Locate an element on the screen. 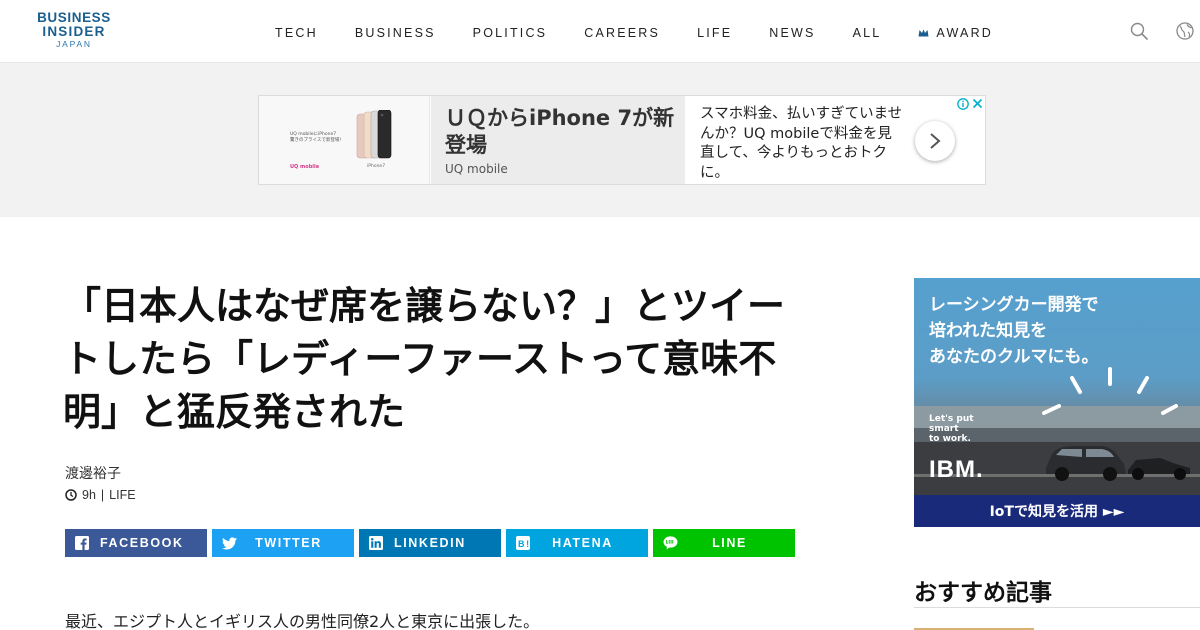 Image resolution: width=1200 pixels, height=630 pixels. svg-text: B! is located at coordinates (524, 544).